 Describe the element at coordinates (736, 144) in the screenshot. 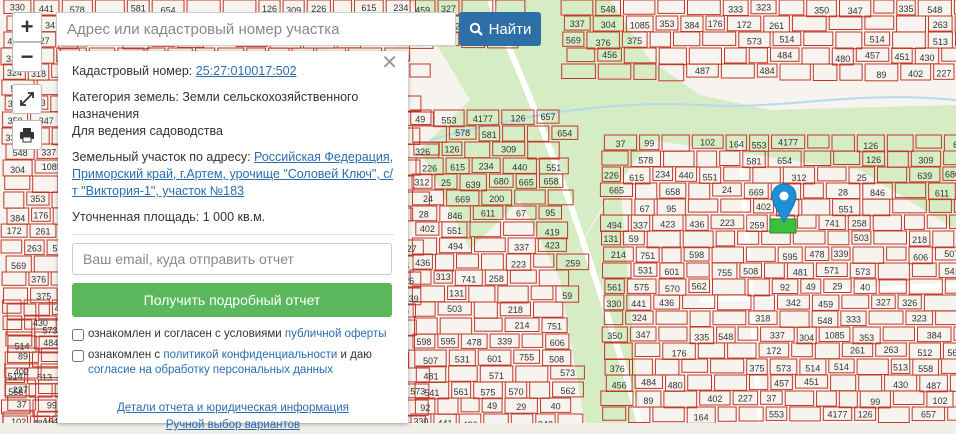

I see `parcel-number: 164` at that location.